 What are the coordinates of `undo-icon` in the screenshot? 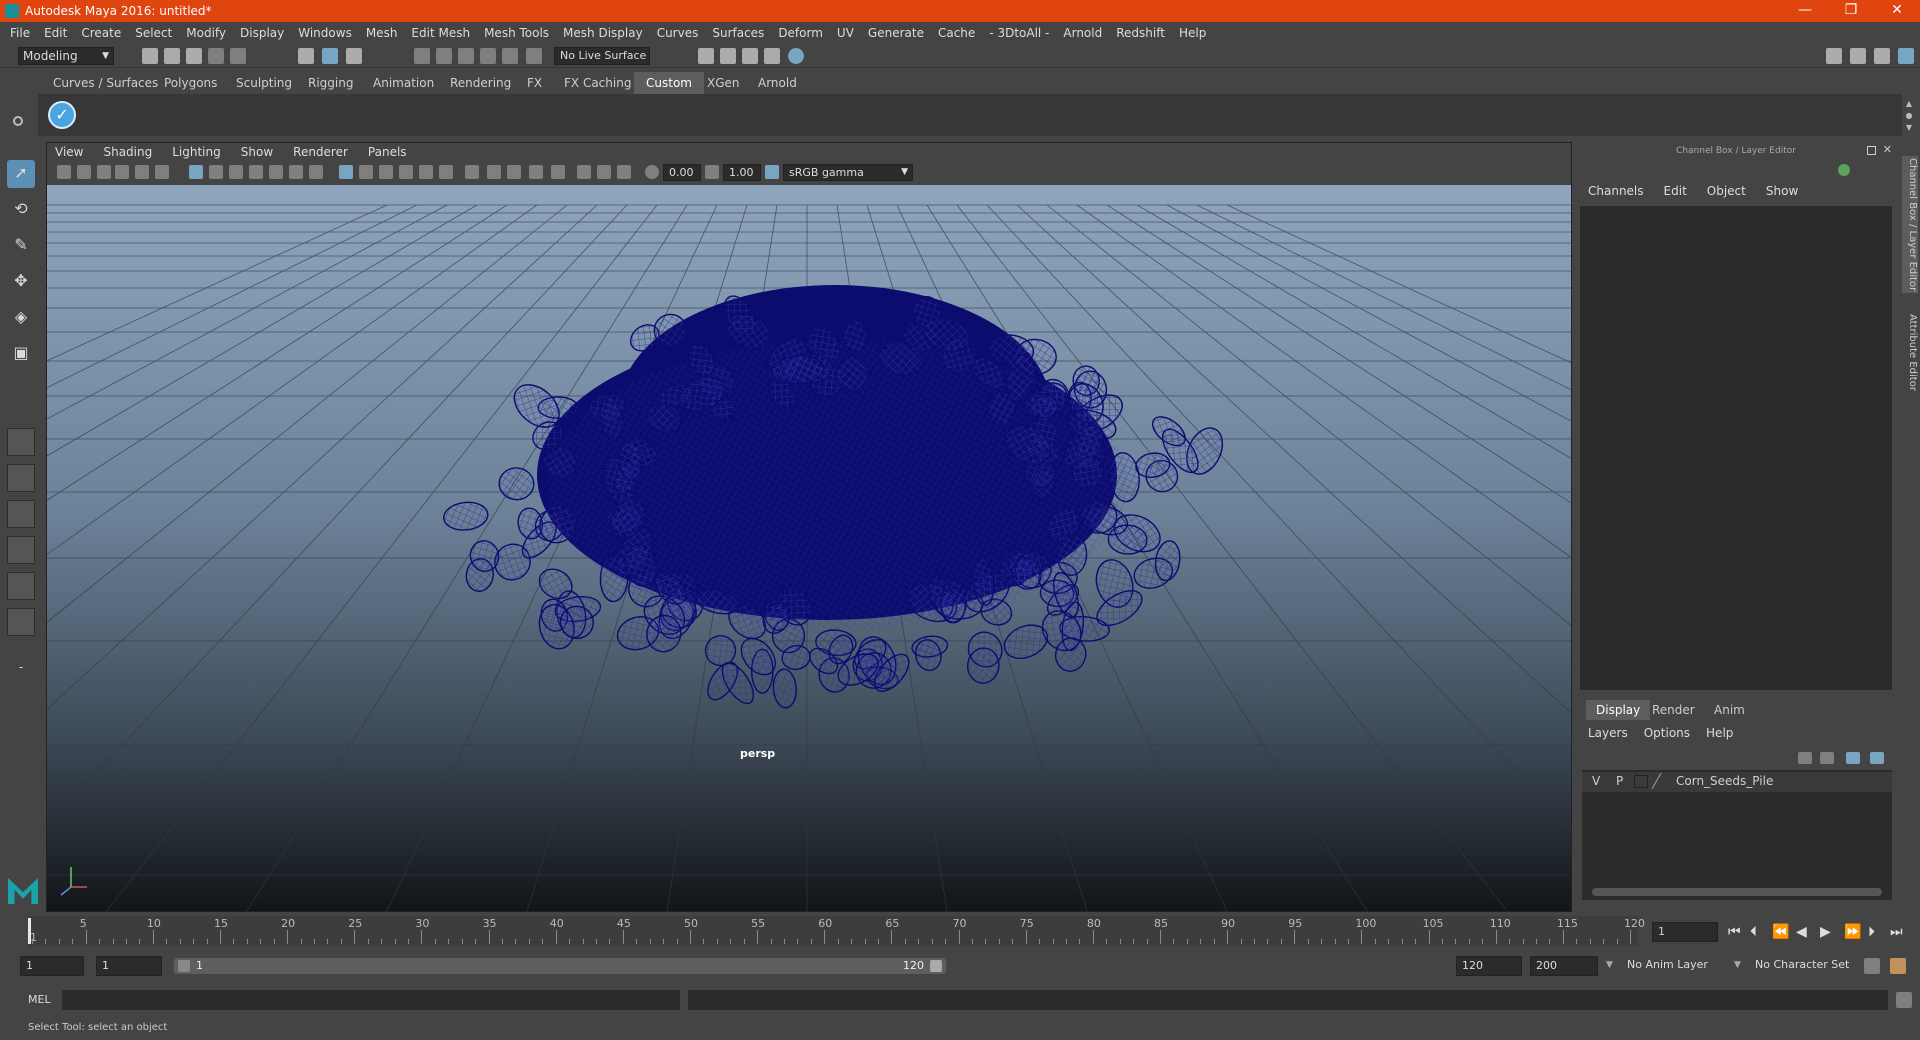 It's located at (216, 56).